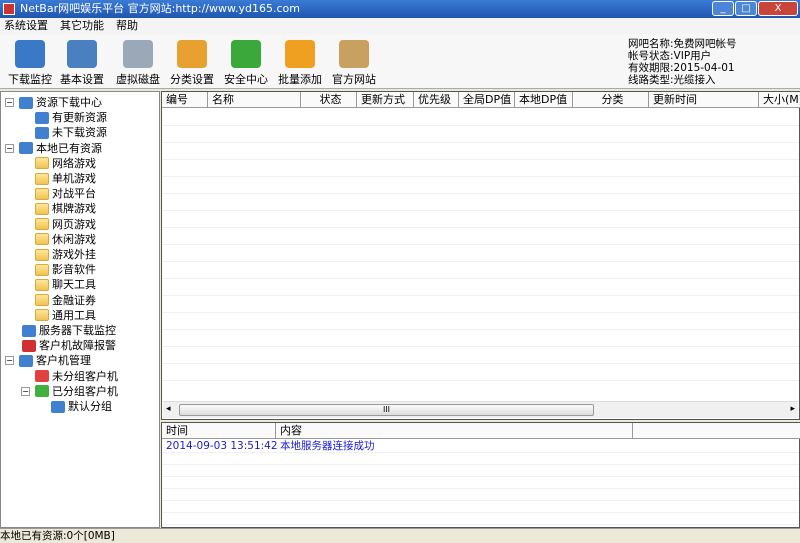 This screenshot has width=800, height=543. Describe the element at coordinates (192, 63) in the screenshot. I see `toolbar-button-3: 分类设置` at that location.